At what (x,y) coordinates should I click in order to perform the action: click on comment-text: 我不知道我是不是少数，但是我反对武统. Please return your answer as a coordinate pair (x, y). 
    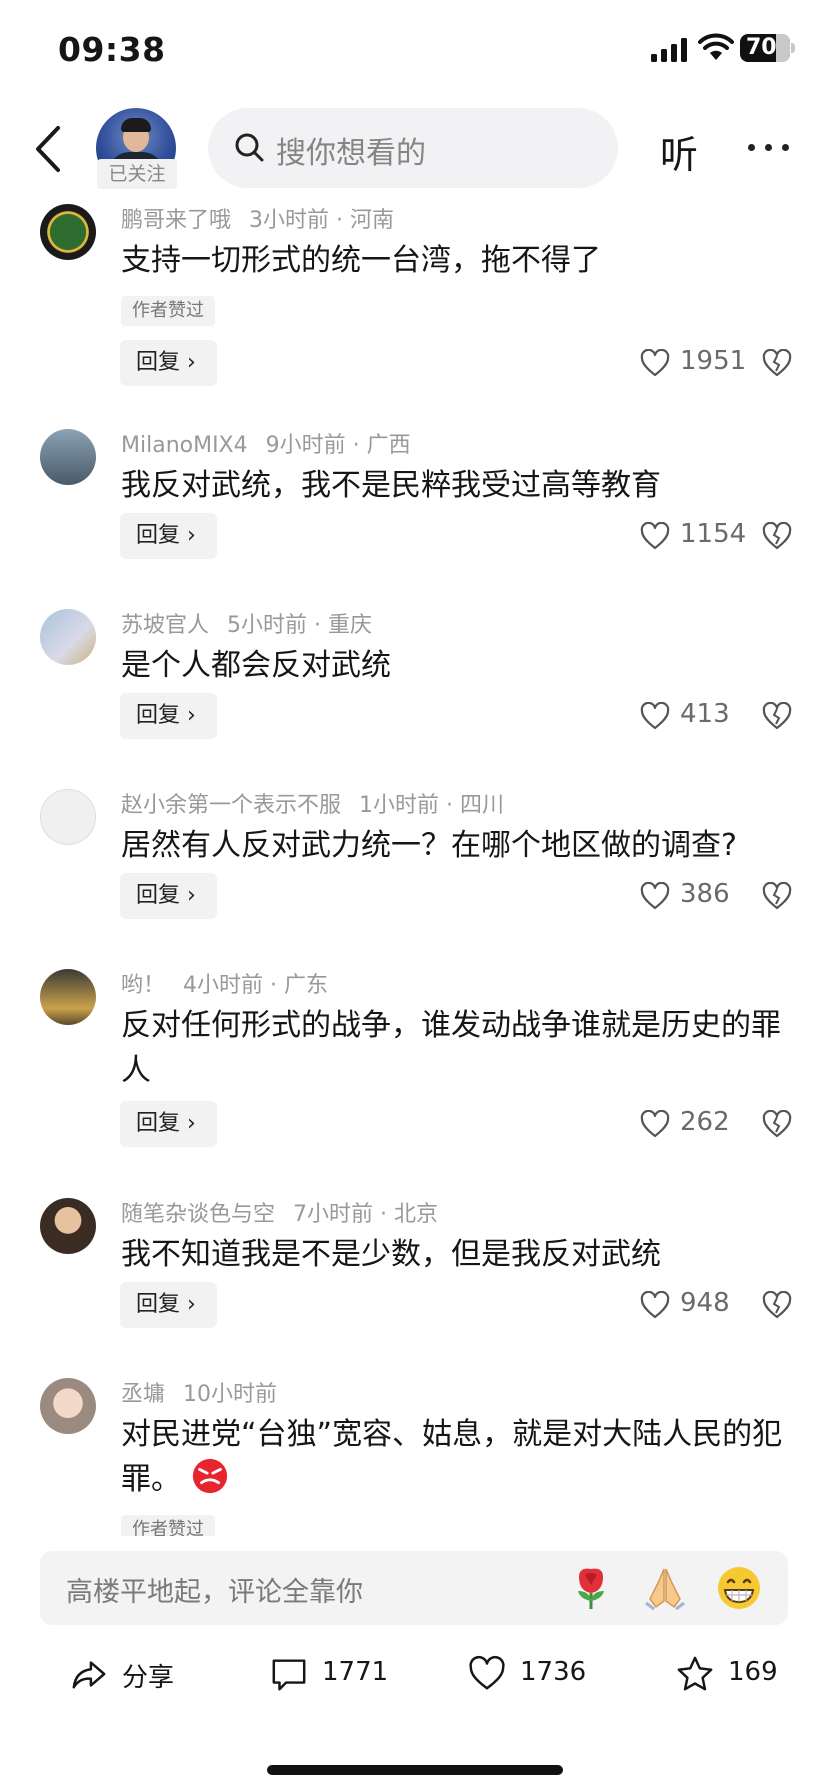
    Looking at the image, I should click on (391, 1254).